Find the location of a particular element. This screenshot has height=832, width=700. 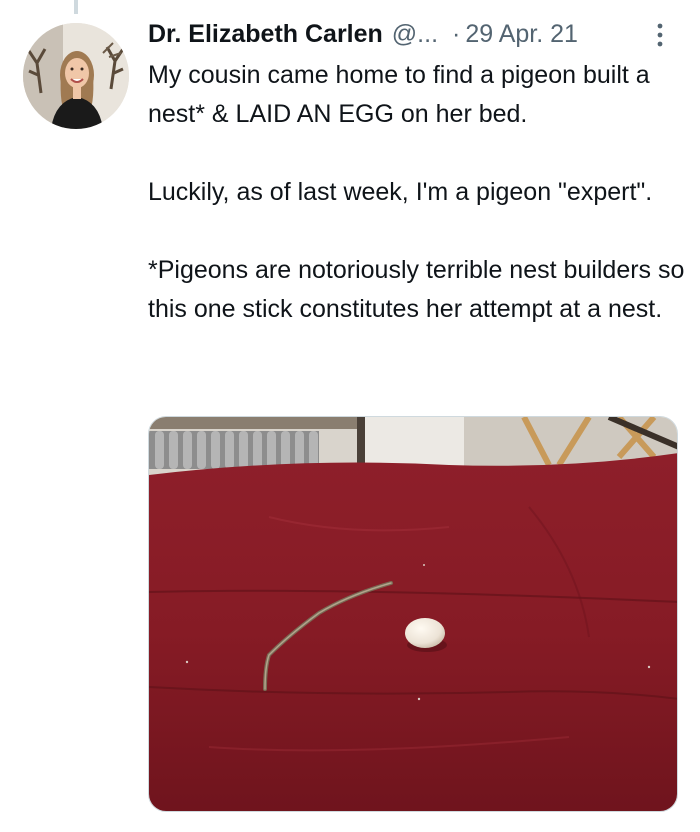

more-vertical-icon is located at coordinates (660, 35).